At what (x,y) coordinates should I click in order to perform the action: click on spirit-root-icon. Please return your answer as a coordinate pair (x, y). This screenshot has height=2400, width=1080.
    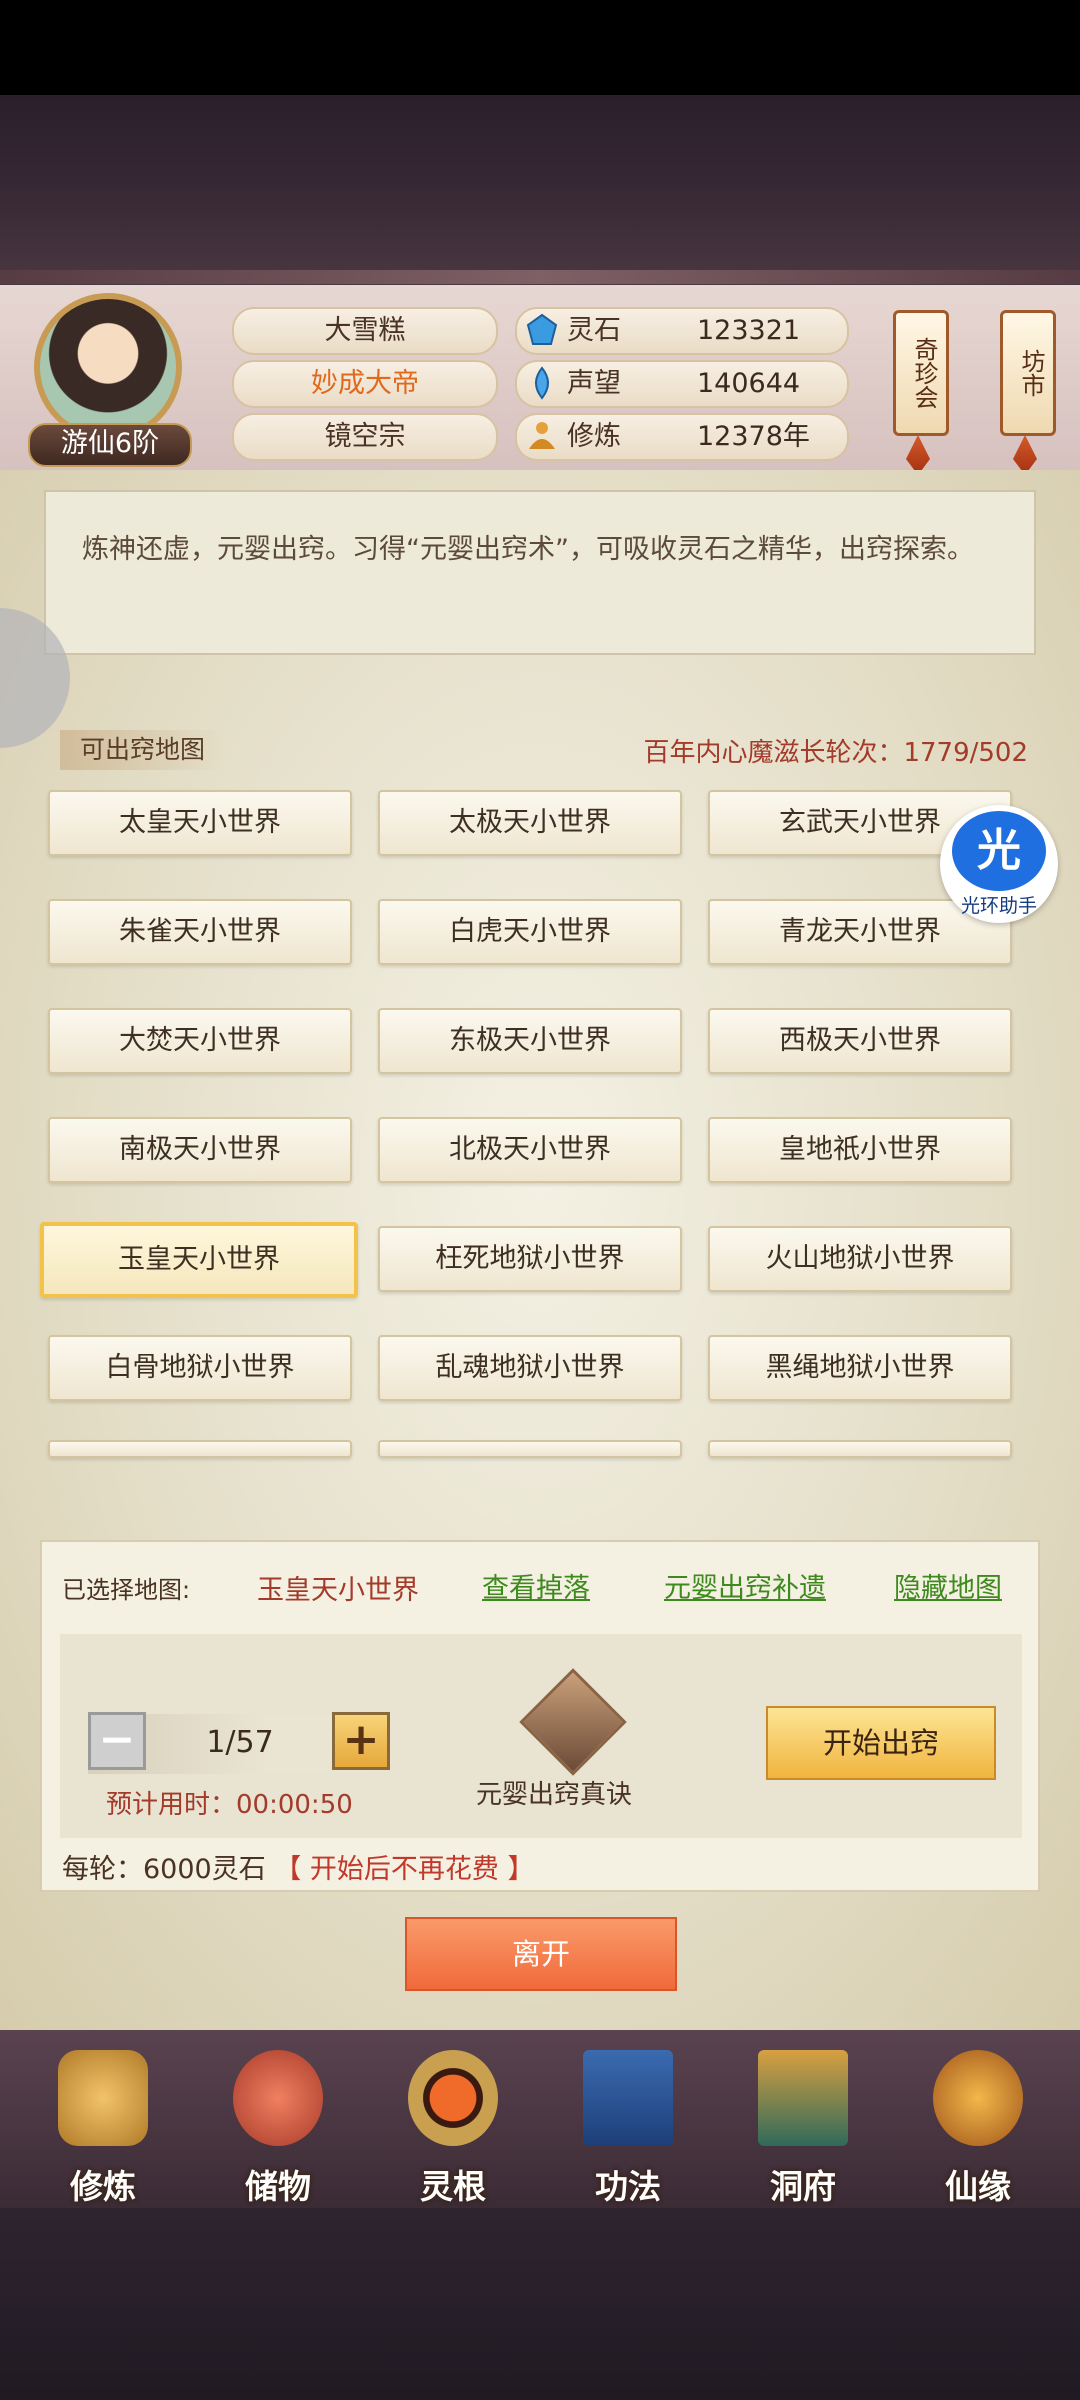
    Looking at the image, I should click on (453, 2098).